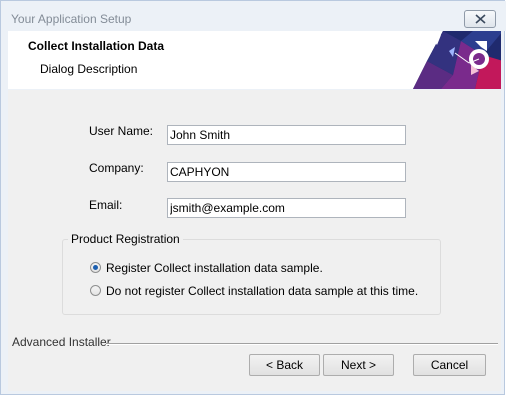 This screenshot has width=507, height=397. Describe the element at coordinates (71, 19) in the screenshot. I see `window-title: Your Application Setup` at that location.